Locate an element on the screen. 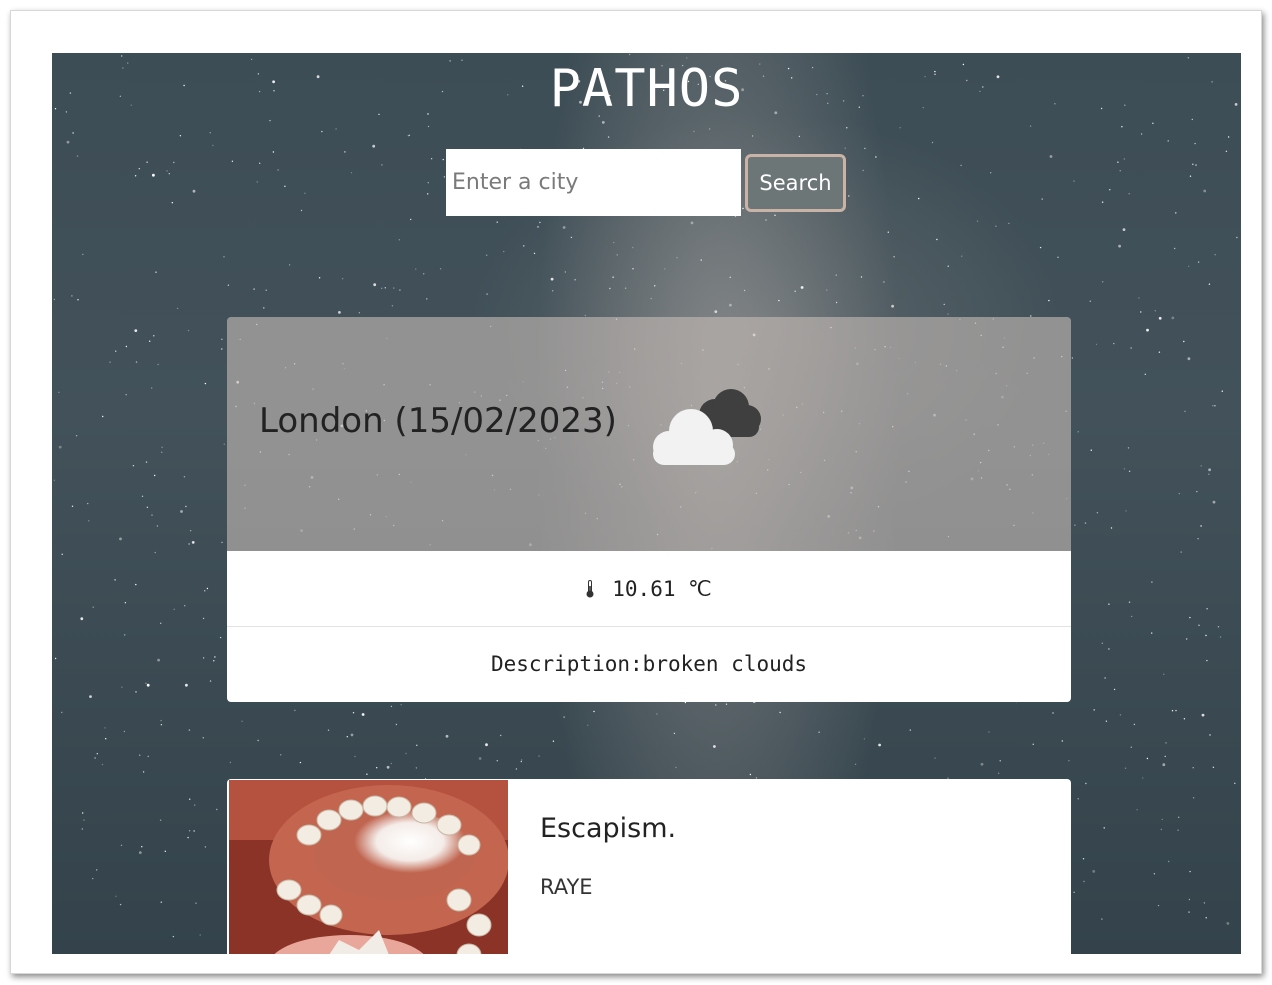 The image size is (1272, 985). weather-description: Description:broken clouds is located at coordinates (649, 664).